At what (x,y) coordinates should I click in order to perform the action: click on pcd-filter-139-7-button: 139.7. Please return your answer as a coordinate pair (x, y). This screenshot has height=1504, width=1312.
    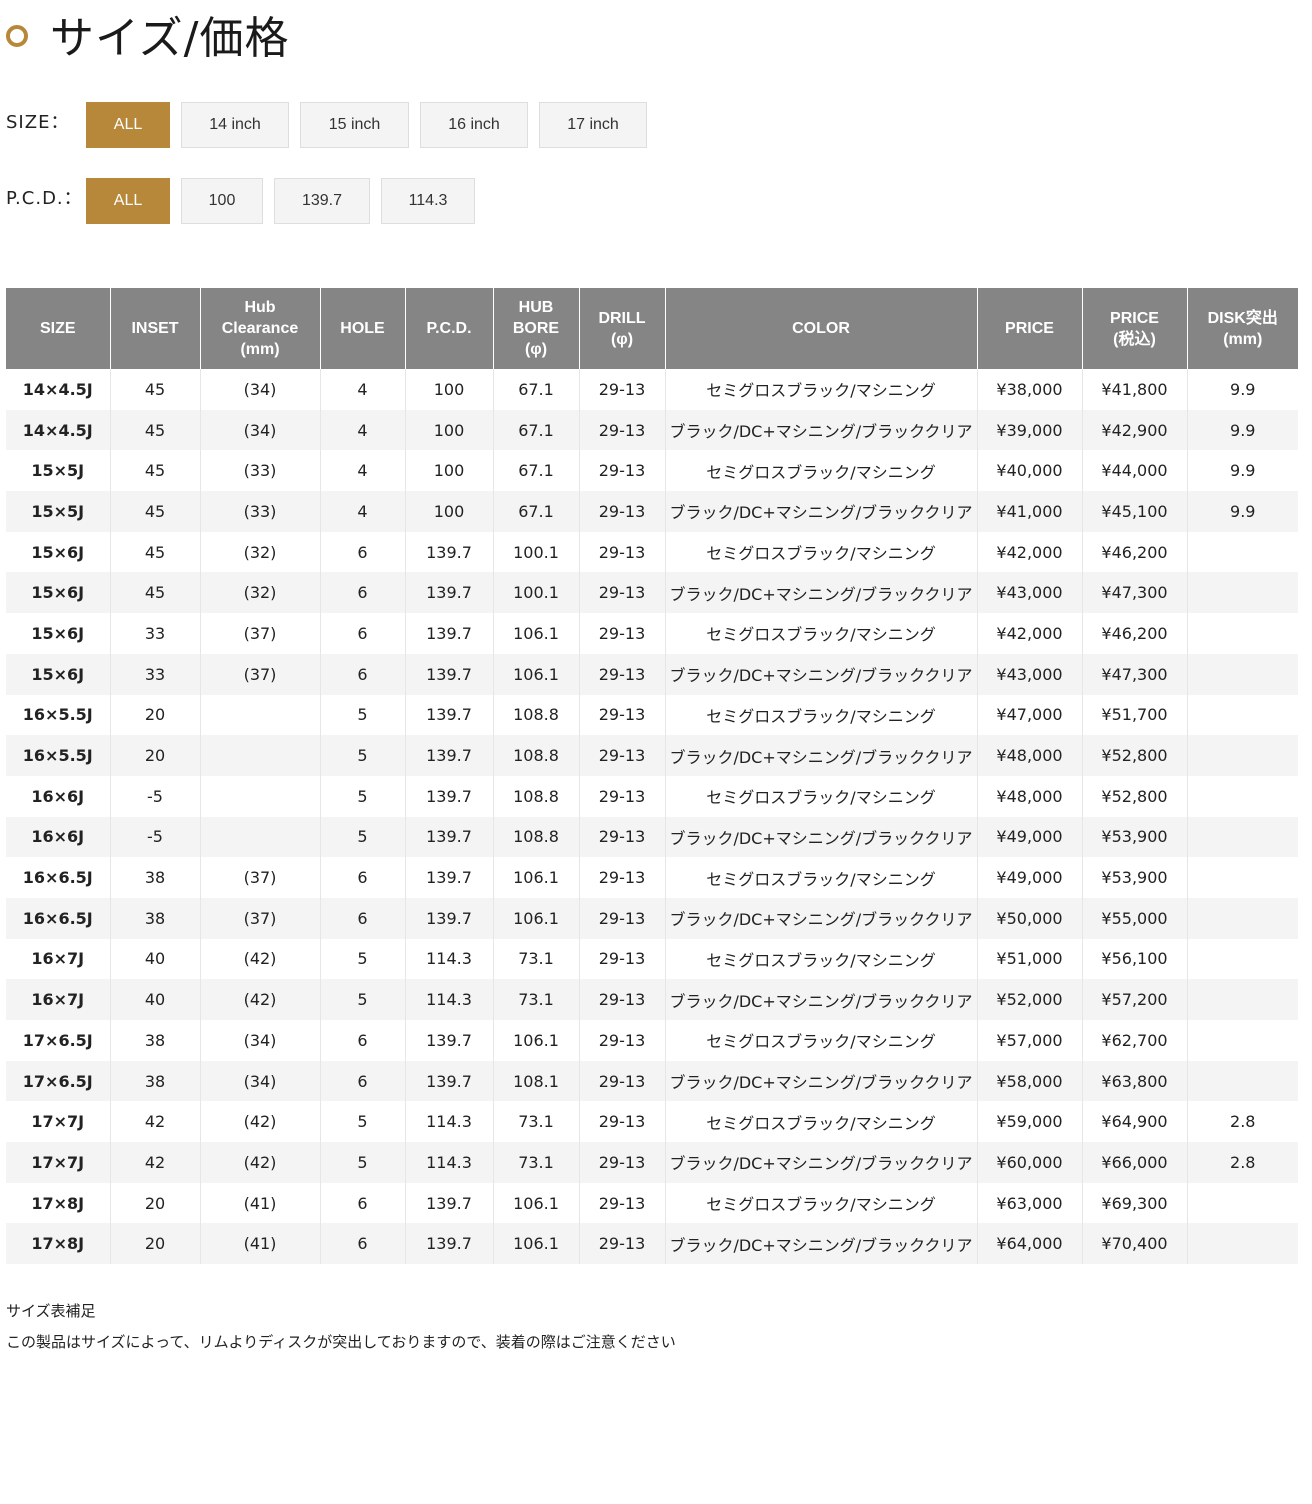
    Looking at the image, I should click on (322, 201).